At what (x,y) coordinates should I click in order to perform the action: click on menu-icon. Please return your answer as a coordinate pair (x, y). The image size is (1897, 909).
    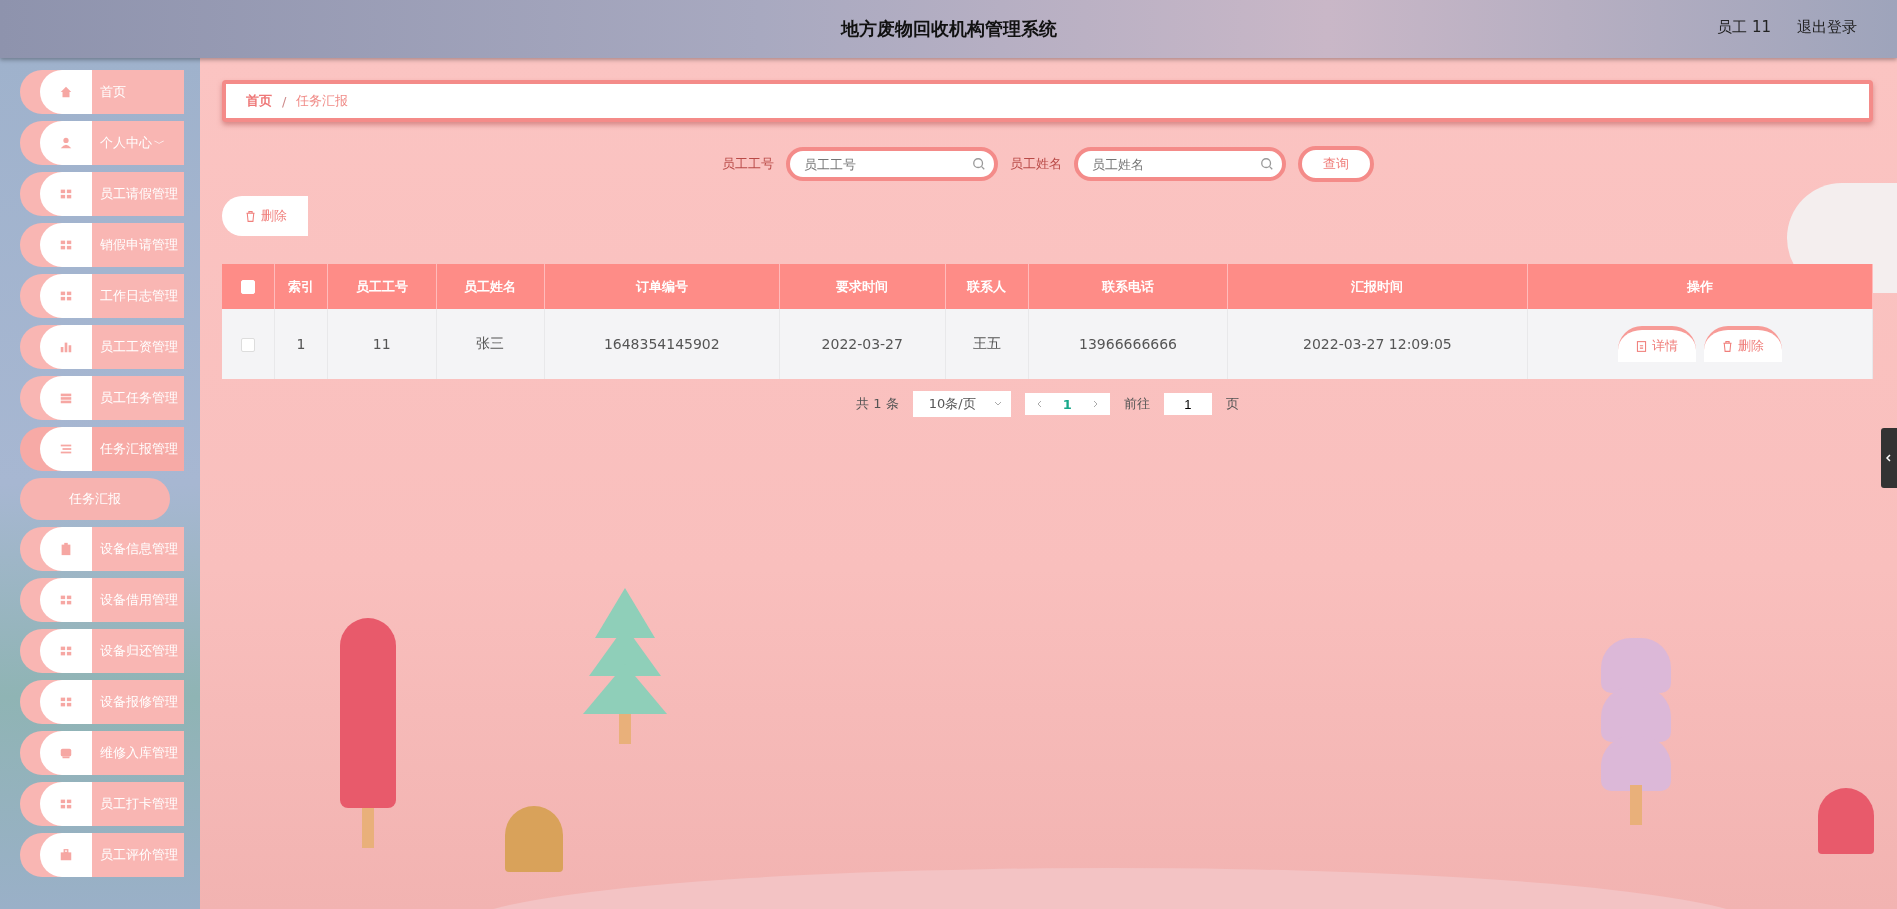
    Looking at the image, I should click on (66, 449).